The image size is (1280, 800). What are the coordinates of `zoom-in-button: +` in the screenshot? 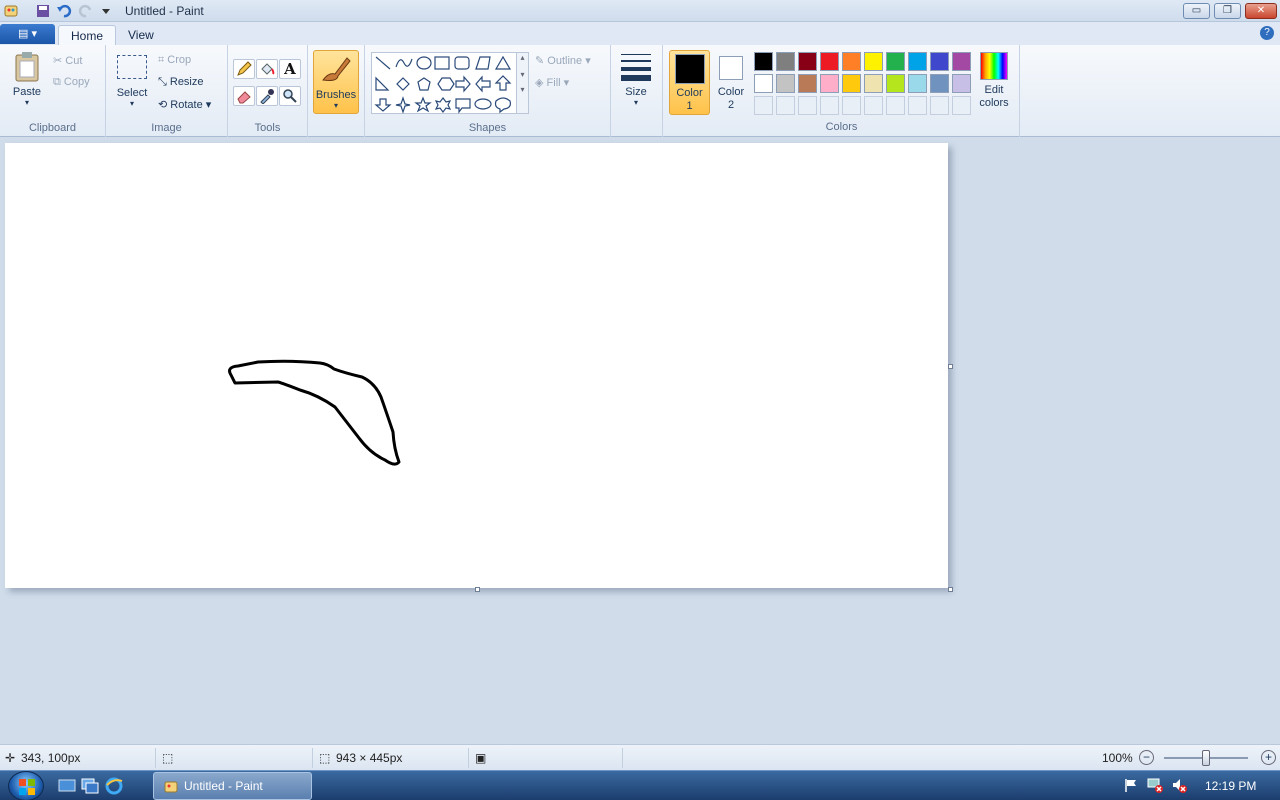 It's located at (1268, 757).